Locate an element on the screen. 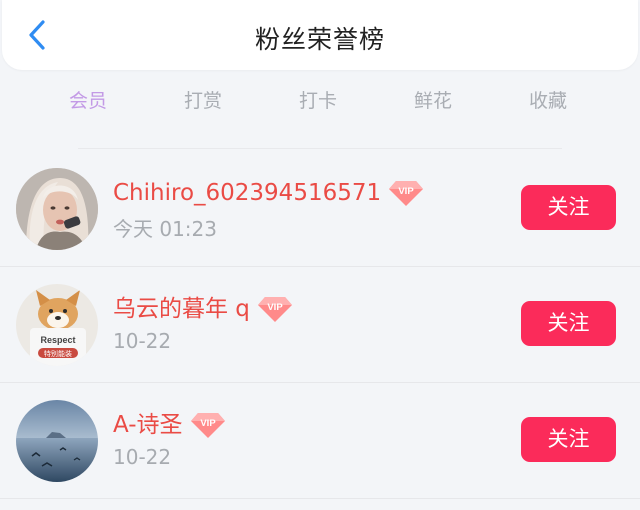 Image resolution: width=640 pixels, height=510 pixels. name-line: A-诗圣 VIP is located at coordinates (170, 425).